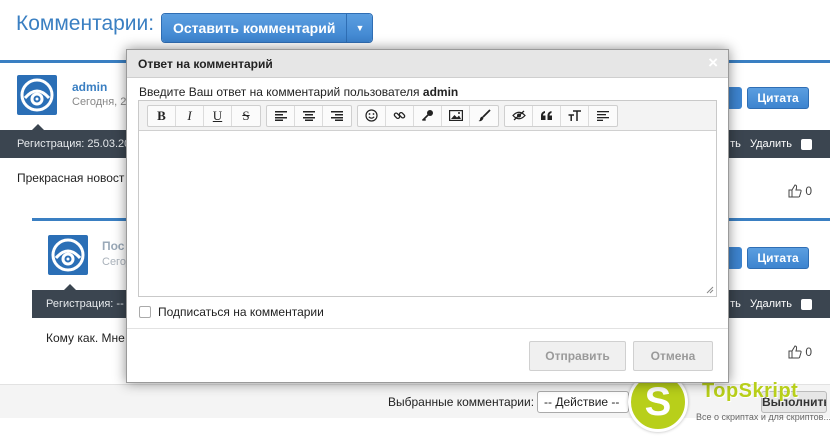  I want to click on prompt-username: admin, so click(440, 92).